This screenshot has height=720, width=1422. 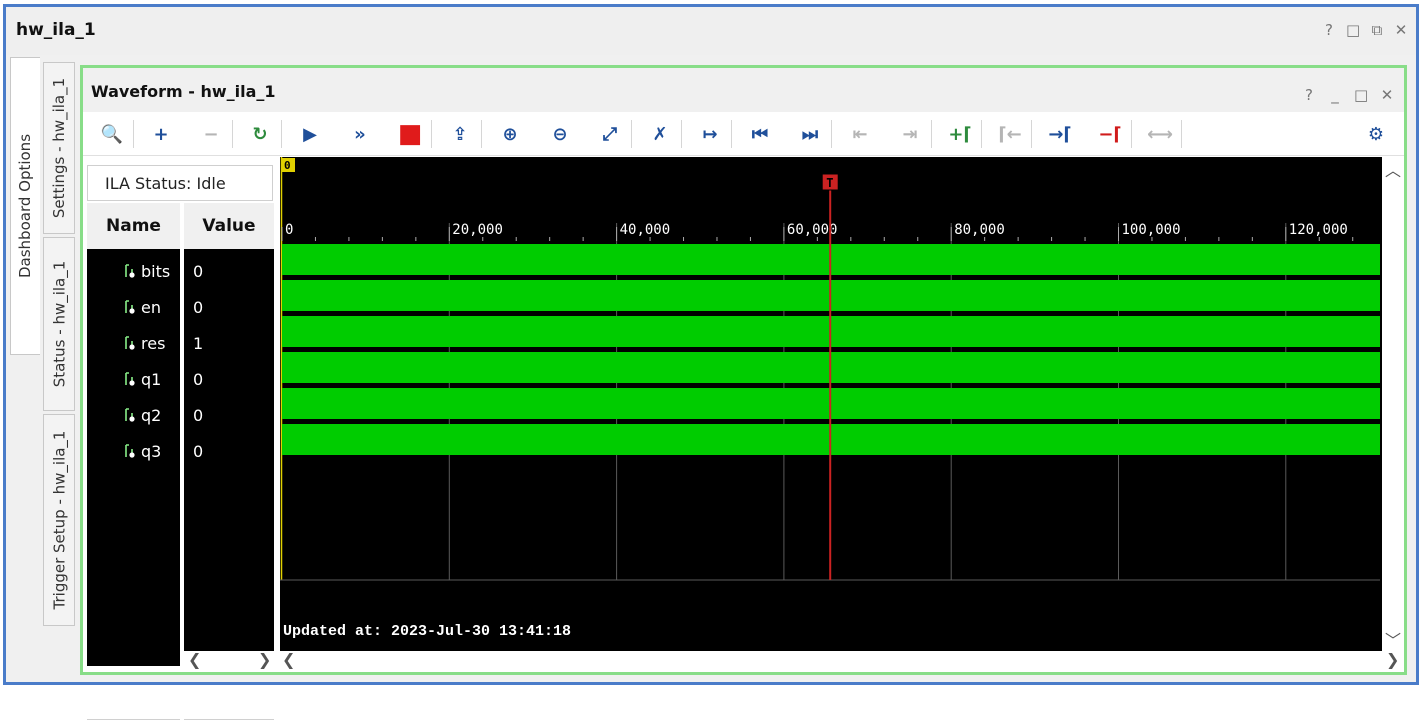 What do you see at coordinates (1377, 30) in the screenshot?
I see `float-icon: ⧉` at bounding box center [1377, 30].